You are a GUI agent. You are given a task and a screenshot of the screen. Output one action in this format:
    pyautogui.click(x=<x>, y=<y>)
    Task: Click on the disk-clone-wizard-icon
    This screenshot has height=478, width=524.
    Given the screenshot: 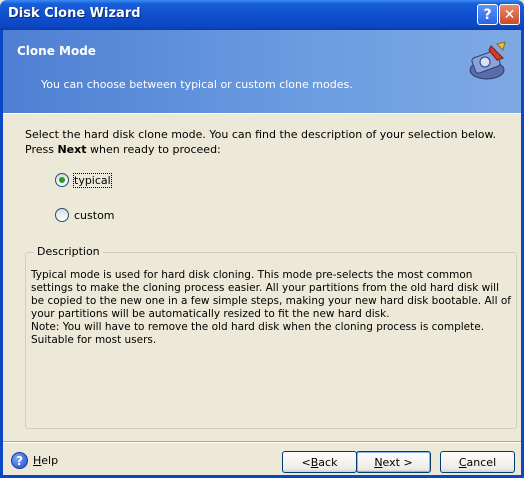 What is the action you would take?
    pyautogui.click(x=487, y=60)
    